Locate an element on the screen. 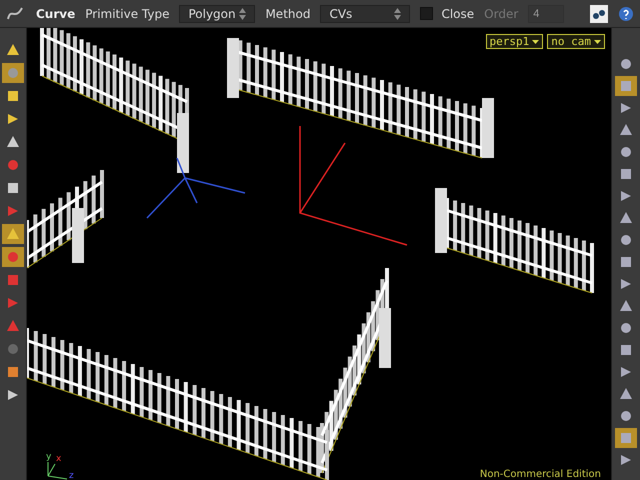 Image resolution: width=640 pixels, height=480 pixels. method-dropdown: CVs is located at coordinates (365, 13).